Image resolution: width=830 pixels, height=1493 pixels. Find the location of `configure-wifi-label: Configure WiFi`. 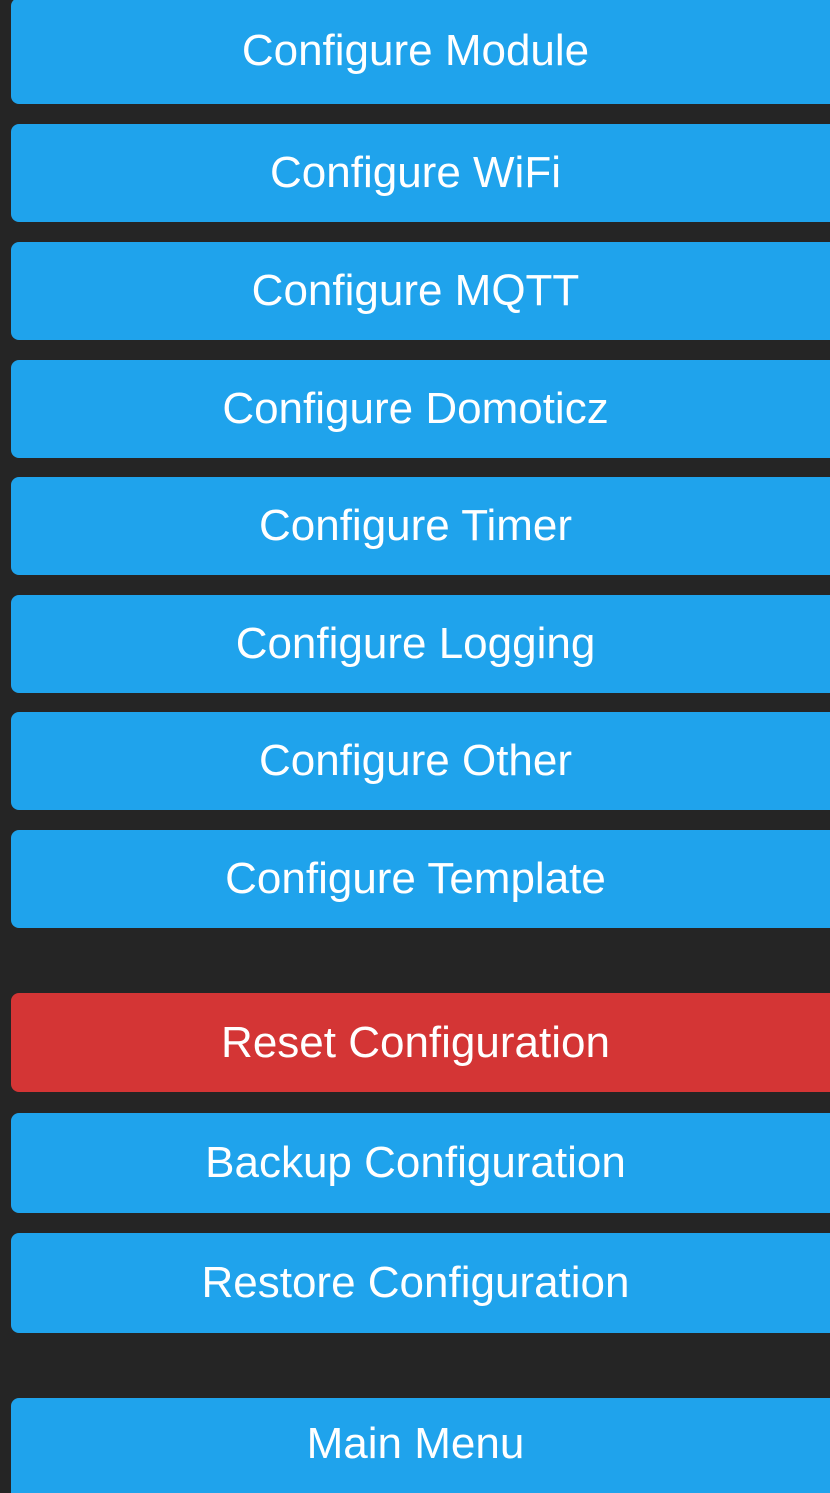

configure-wifi-label: Configure WiFi is located at coordinates (415, 172).